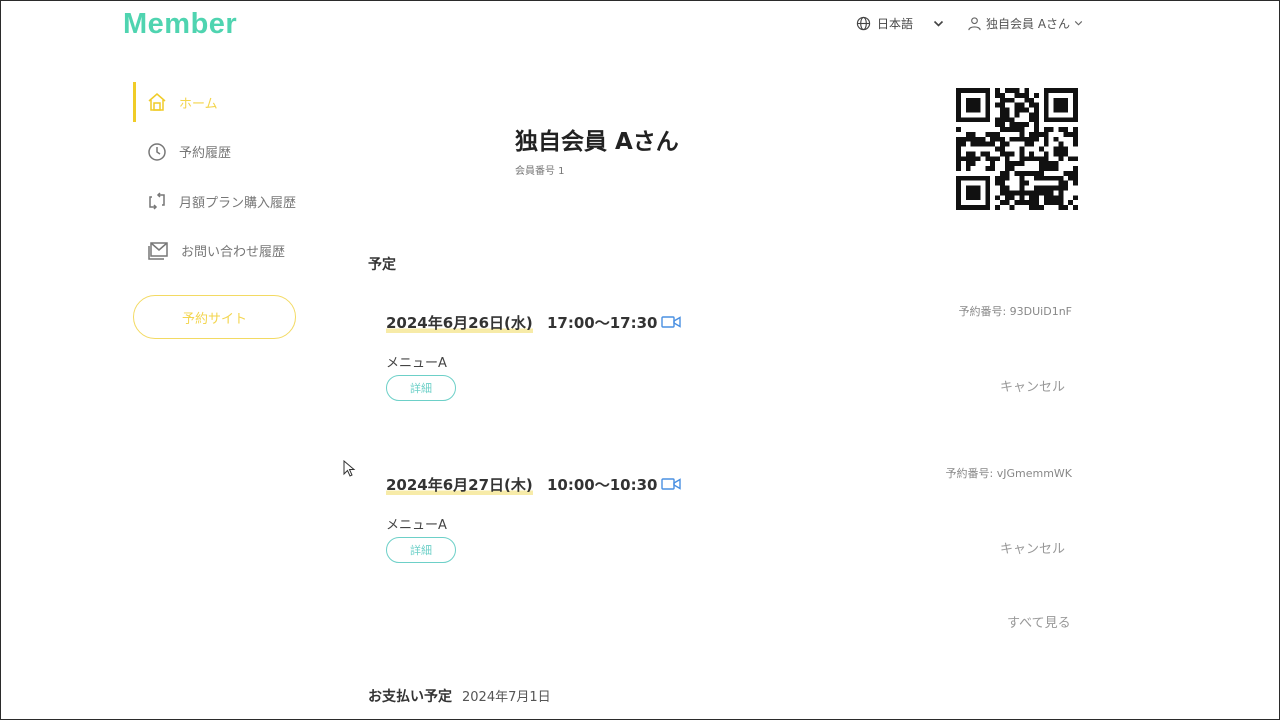  I want to click on booking-date: 2024年6月26日(水), so click(459, 322).